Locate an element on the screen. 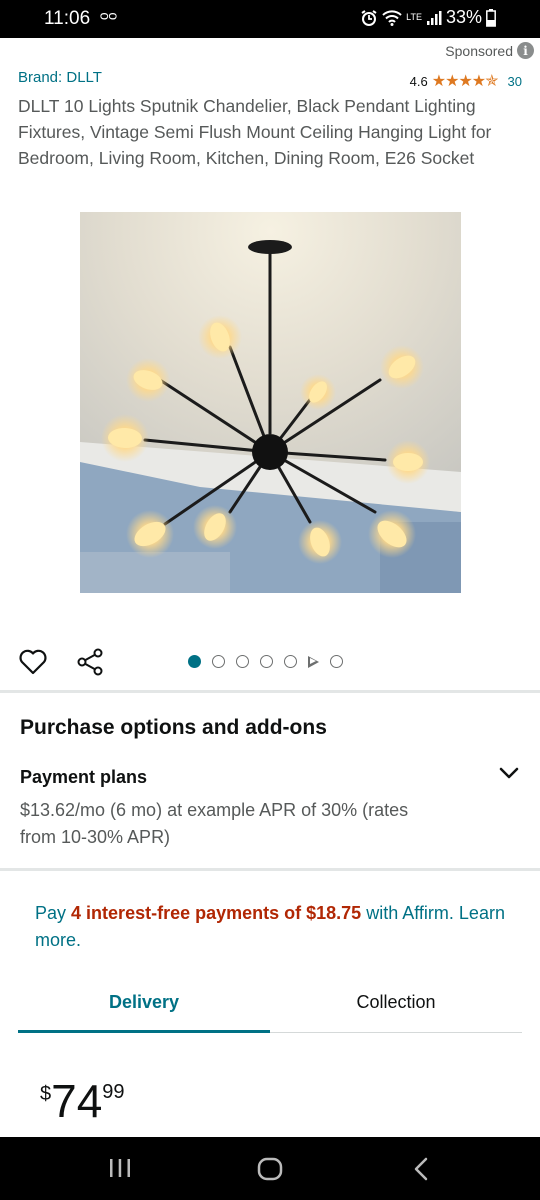 The width and height of the screenshot is (540, 1200). purchase-options-heading: Purchase options and add-ons is located at coordinates (173, 727).